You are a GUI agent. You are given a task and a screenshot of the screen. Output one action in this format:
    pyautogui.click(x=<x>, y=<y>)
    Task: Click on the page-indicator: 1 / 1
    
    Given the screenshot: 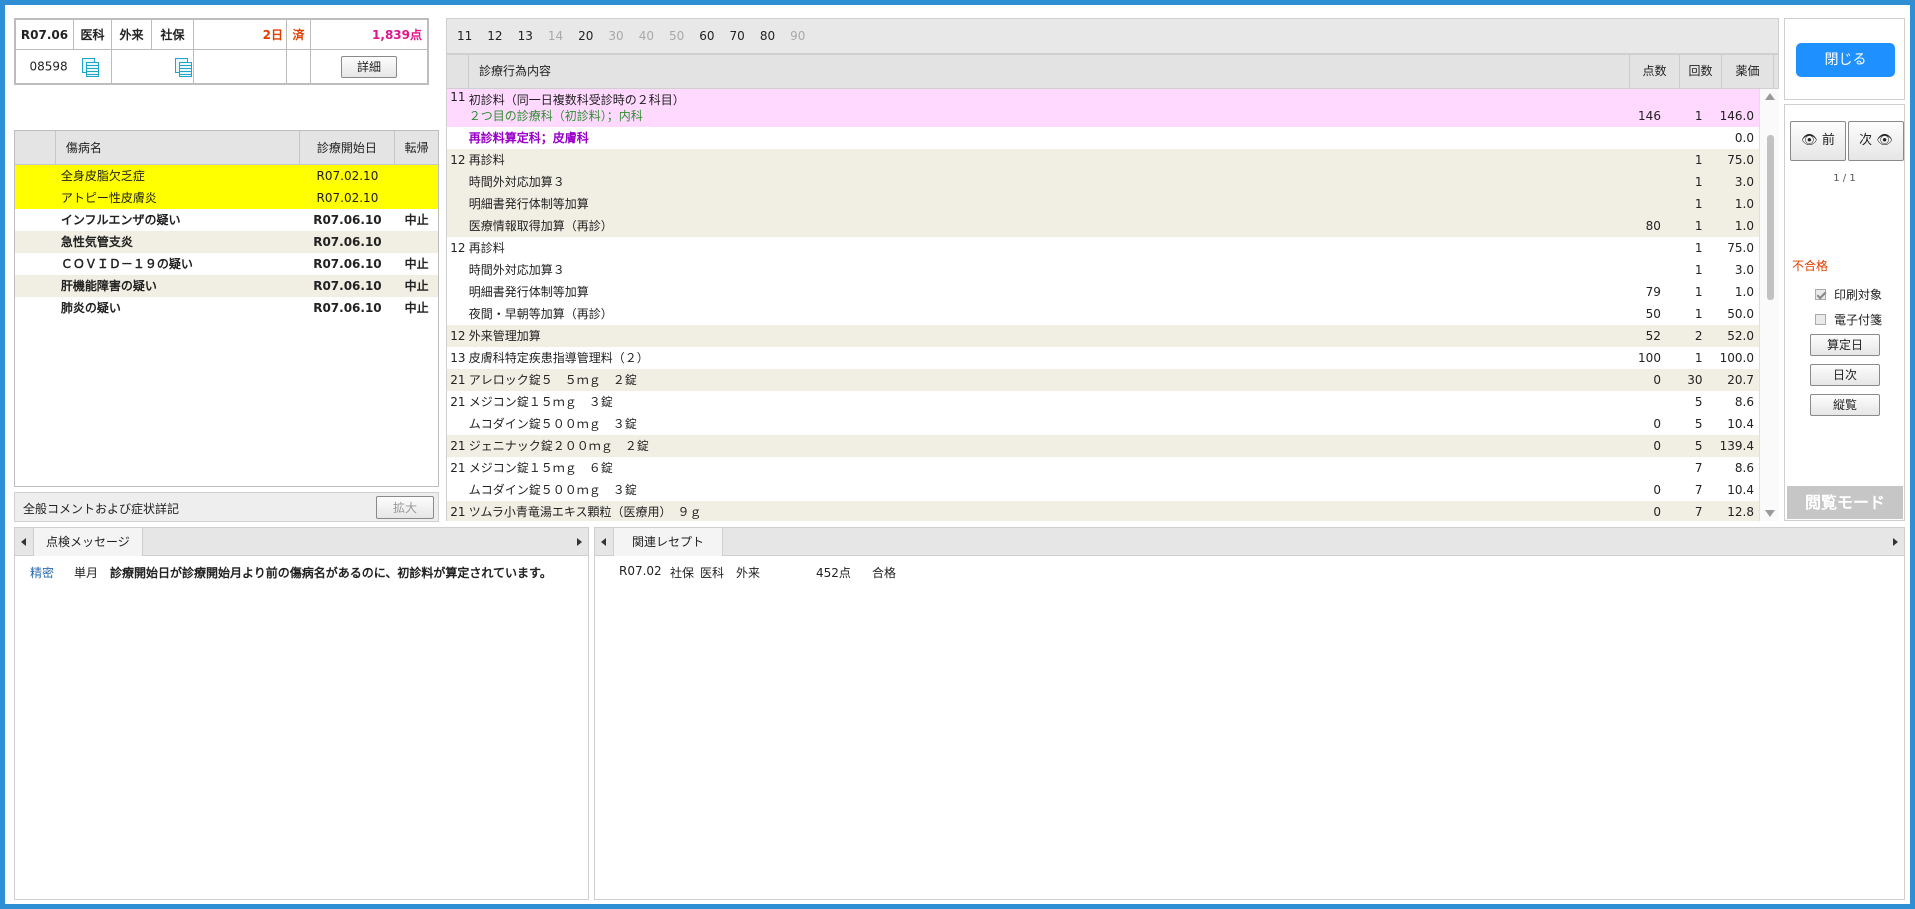 What is the action you would take?
    pyautogui.click(x=1844, y=178)
    